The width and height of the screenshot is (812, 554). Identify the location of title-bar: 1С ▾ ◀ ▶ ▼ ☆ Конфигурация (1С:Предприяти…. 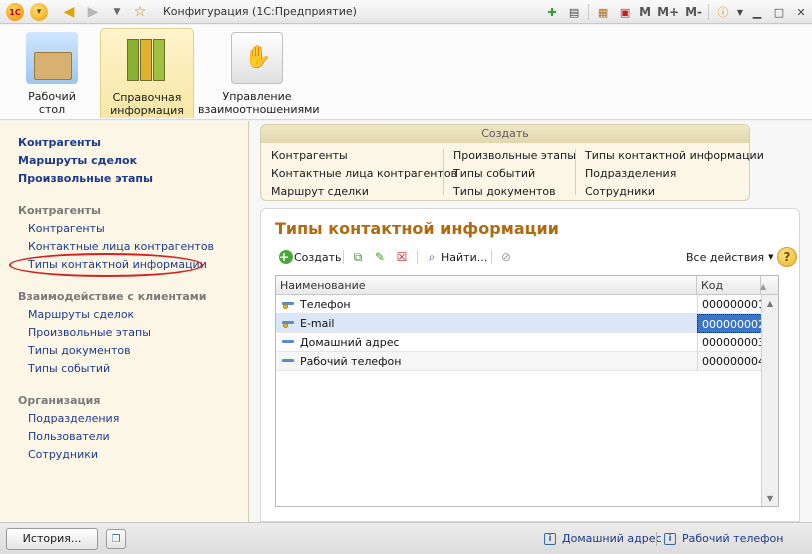
(406, 12).